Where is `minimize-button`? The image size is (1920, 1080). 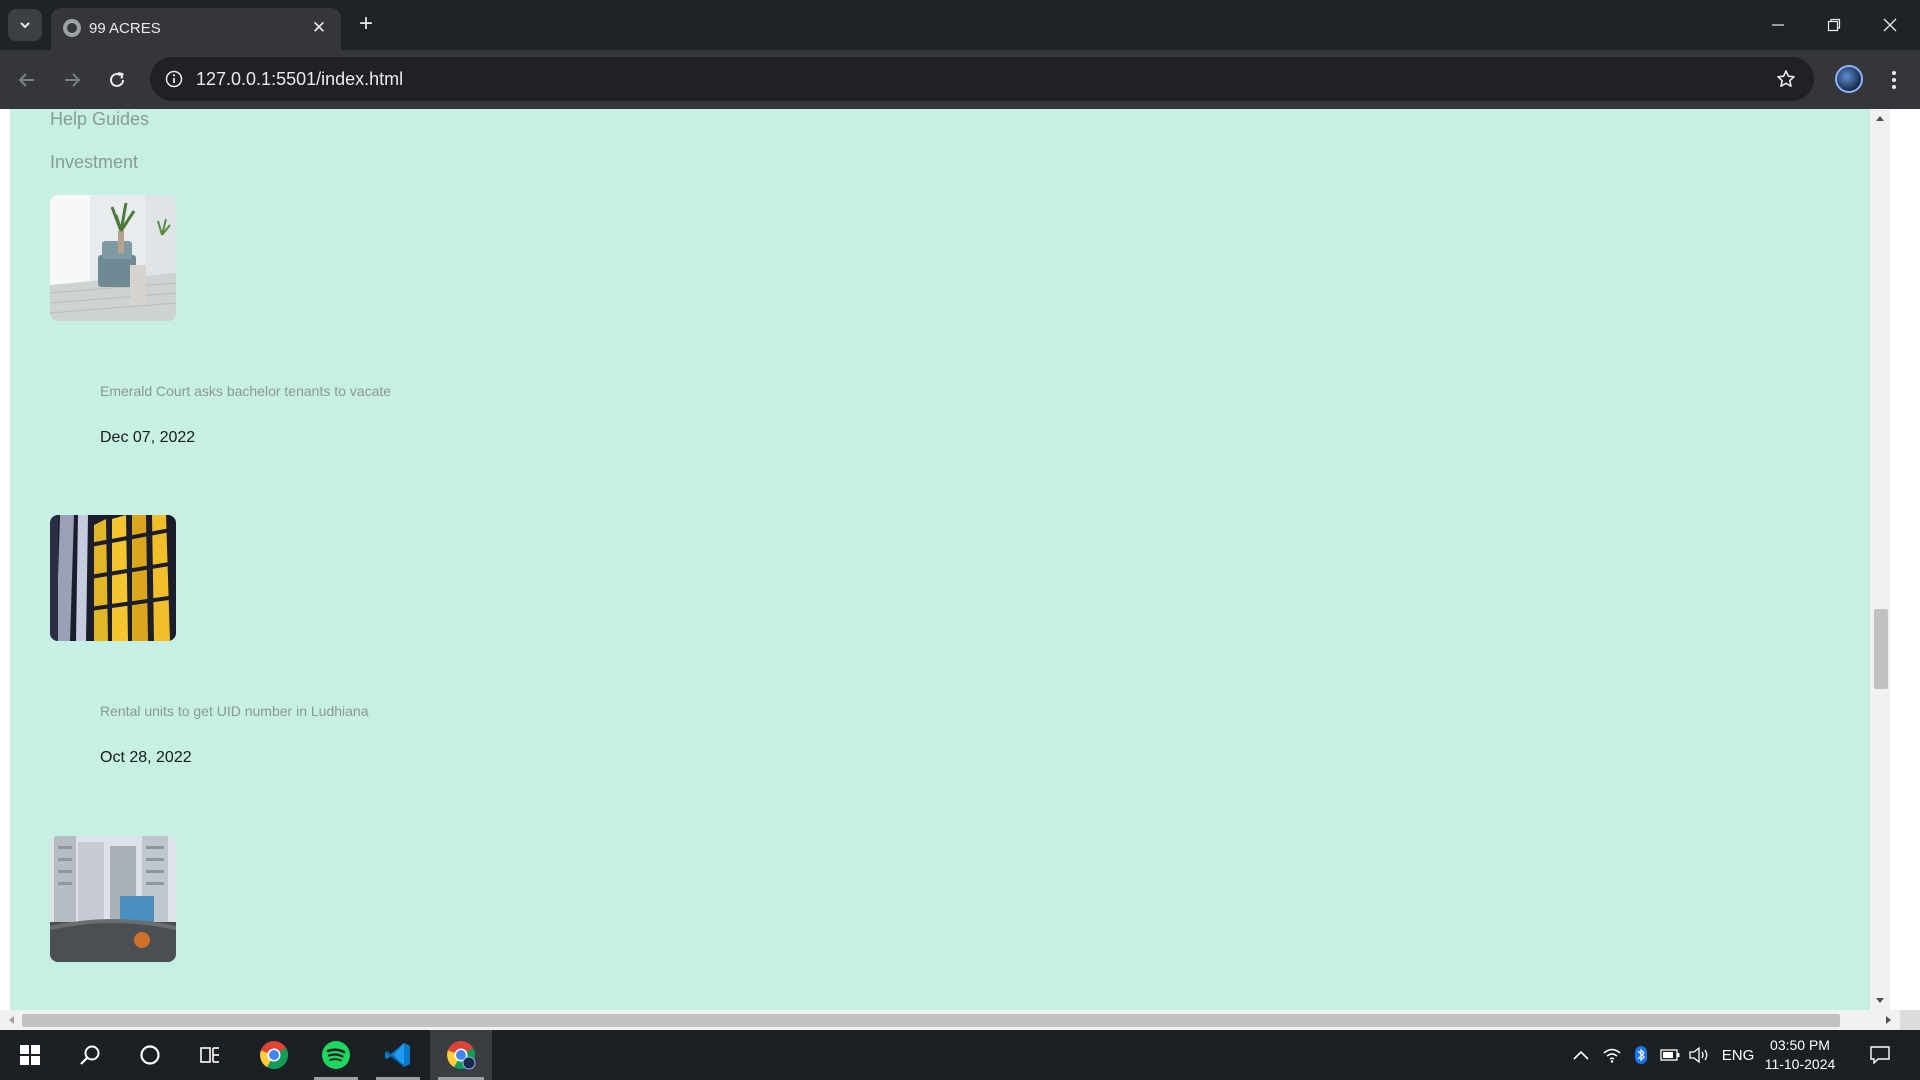 minimize-button is located at coordinates (1778, 25).